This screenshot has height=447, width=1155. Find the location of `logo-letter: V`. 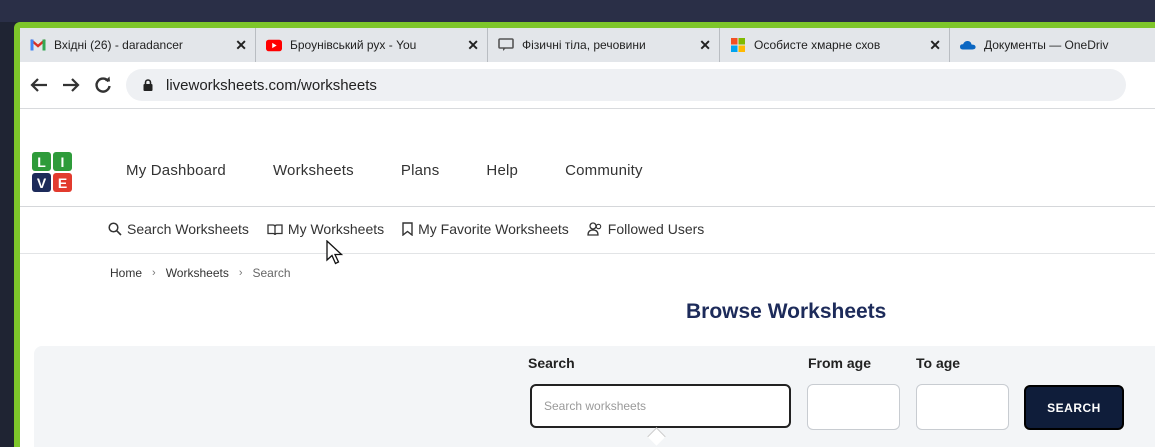

logo-letter: V is located at coordinates (42, 183).